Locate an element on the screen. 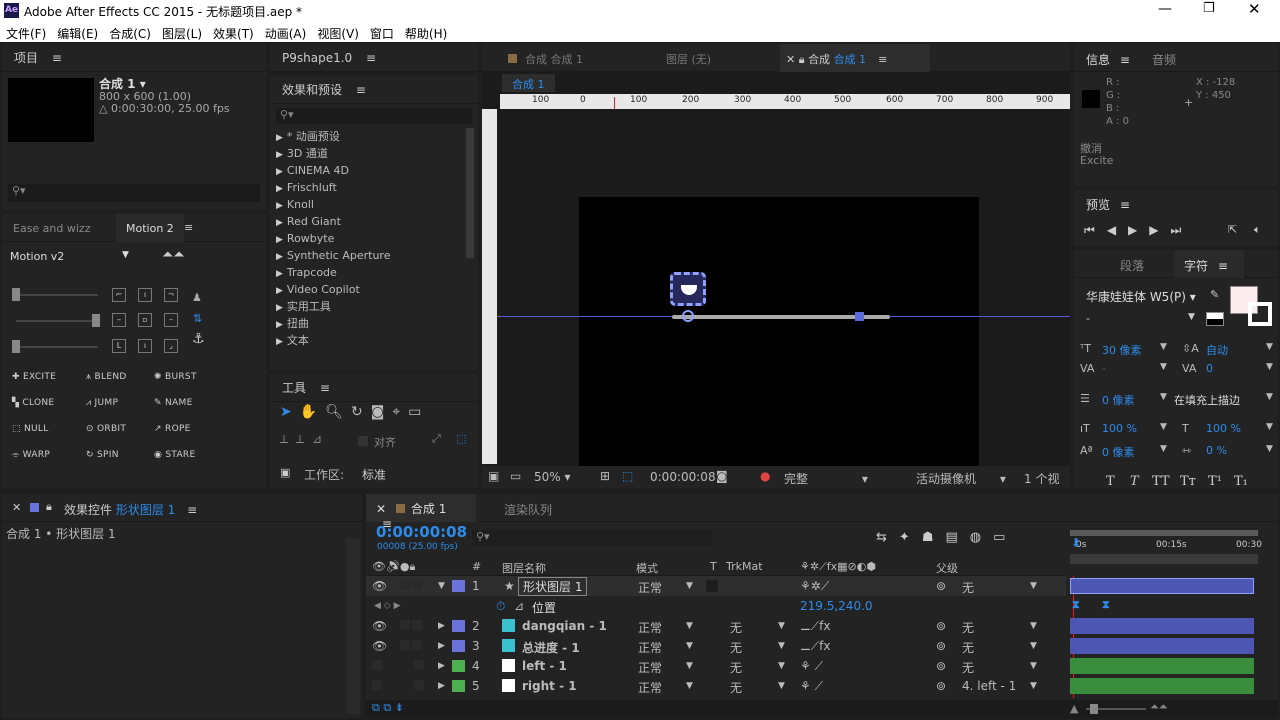 This screenshot has height=720, width=1280. views-select: 1 个视图 is located at coordinates (1047, 479).